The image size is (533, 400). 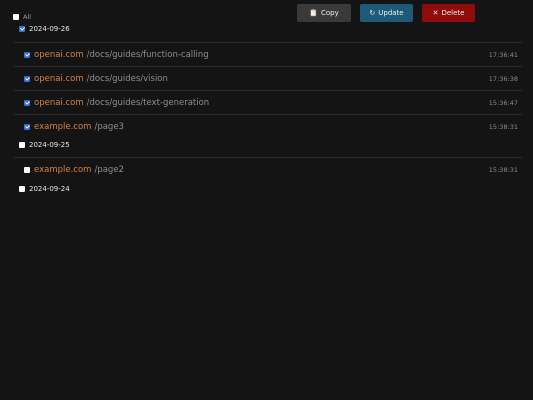 I want to click on date-group-header: 2024-09-24, so click(x=44, y=189).